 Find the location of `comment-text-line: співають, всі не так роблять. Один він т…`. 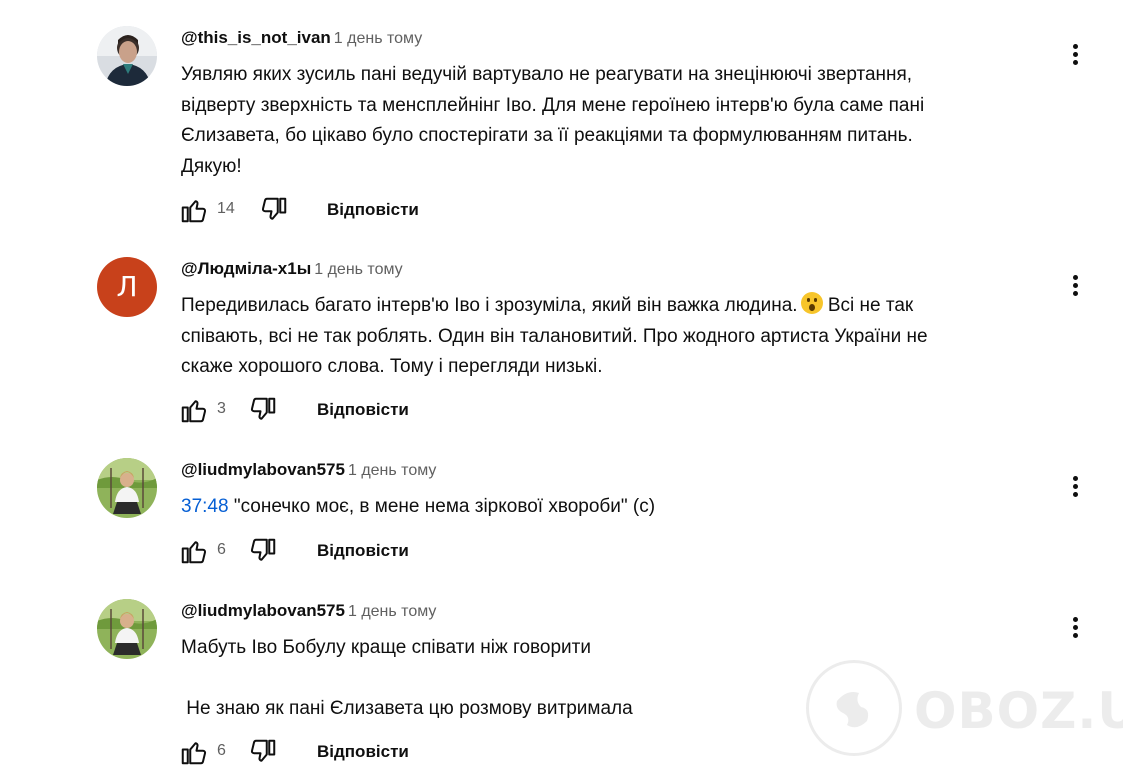

comment-text-line: співають, всі не так роблять. Один він т… is located at coordinates (554, 336).